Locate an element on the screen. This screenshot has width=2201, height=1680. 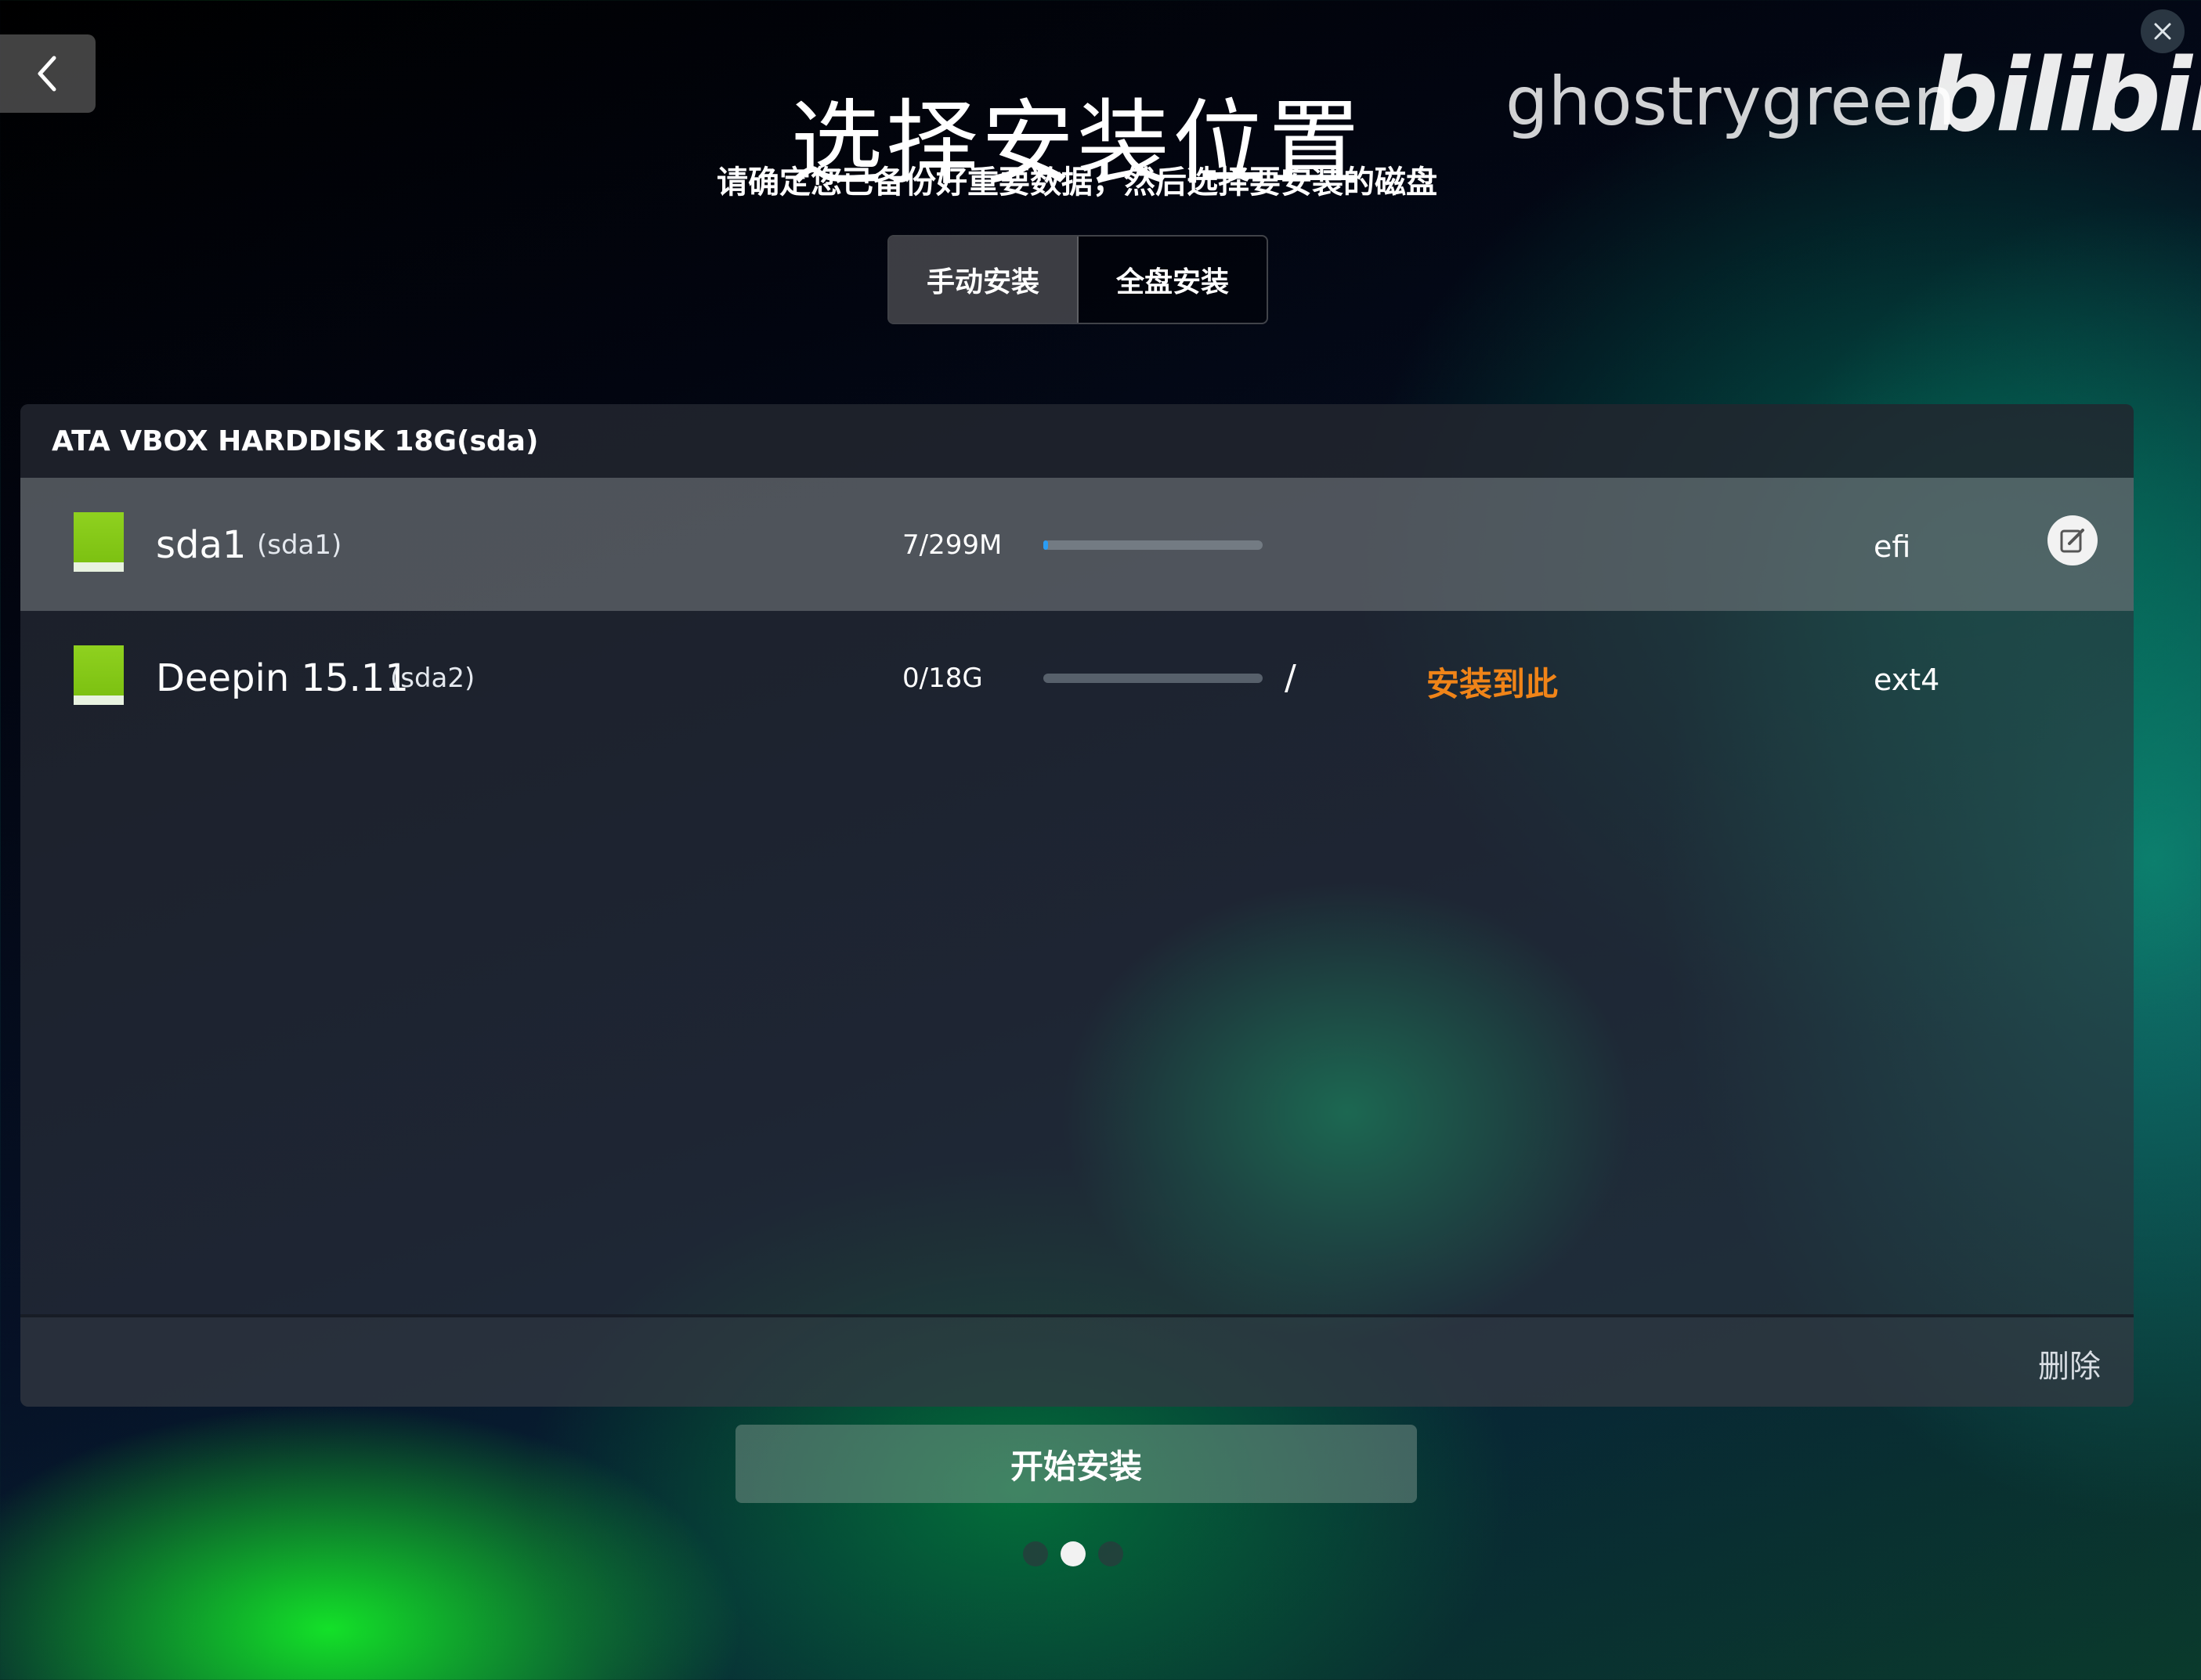
partition-row-sda1: sda1 (sda1) 7/299M efi is located at coordinates (1077, 544).